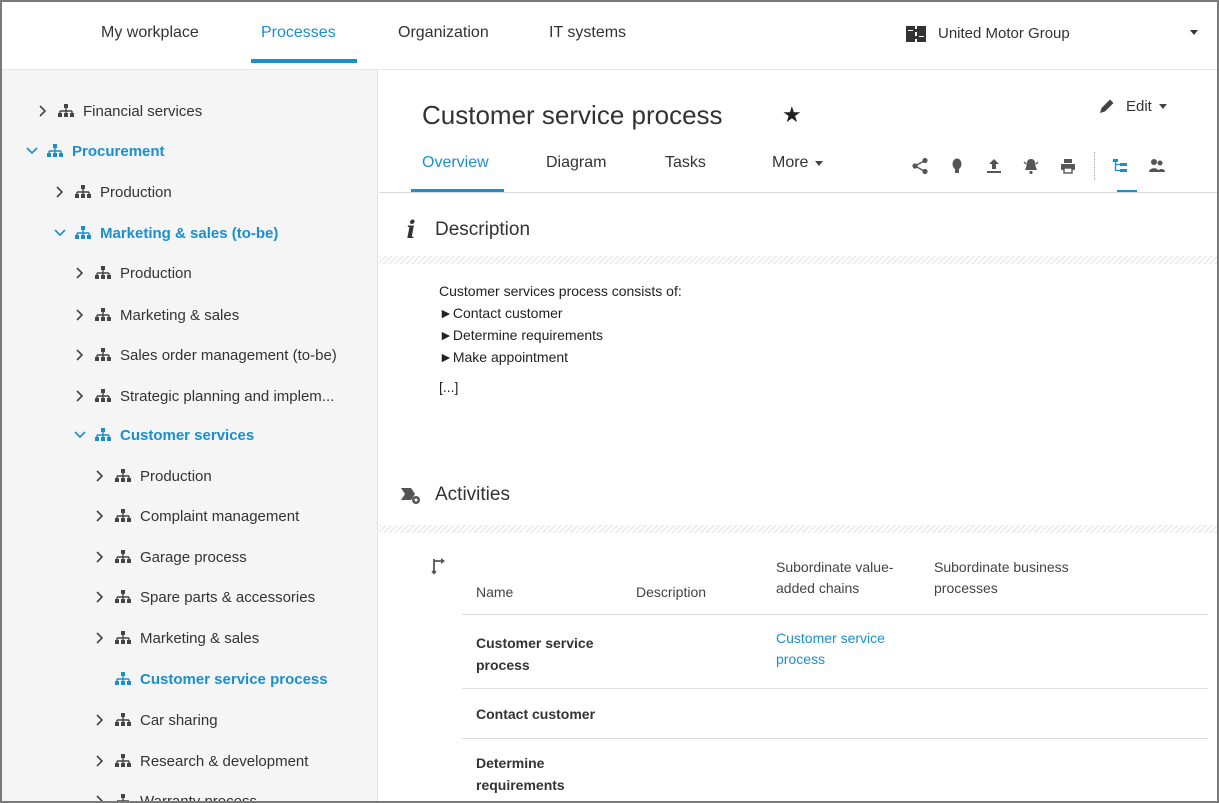 Image resolution: width=1219 pixels, height=803 pixels. I want to click on column-header-name: Name, so click(494, 592).